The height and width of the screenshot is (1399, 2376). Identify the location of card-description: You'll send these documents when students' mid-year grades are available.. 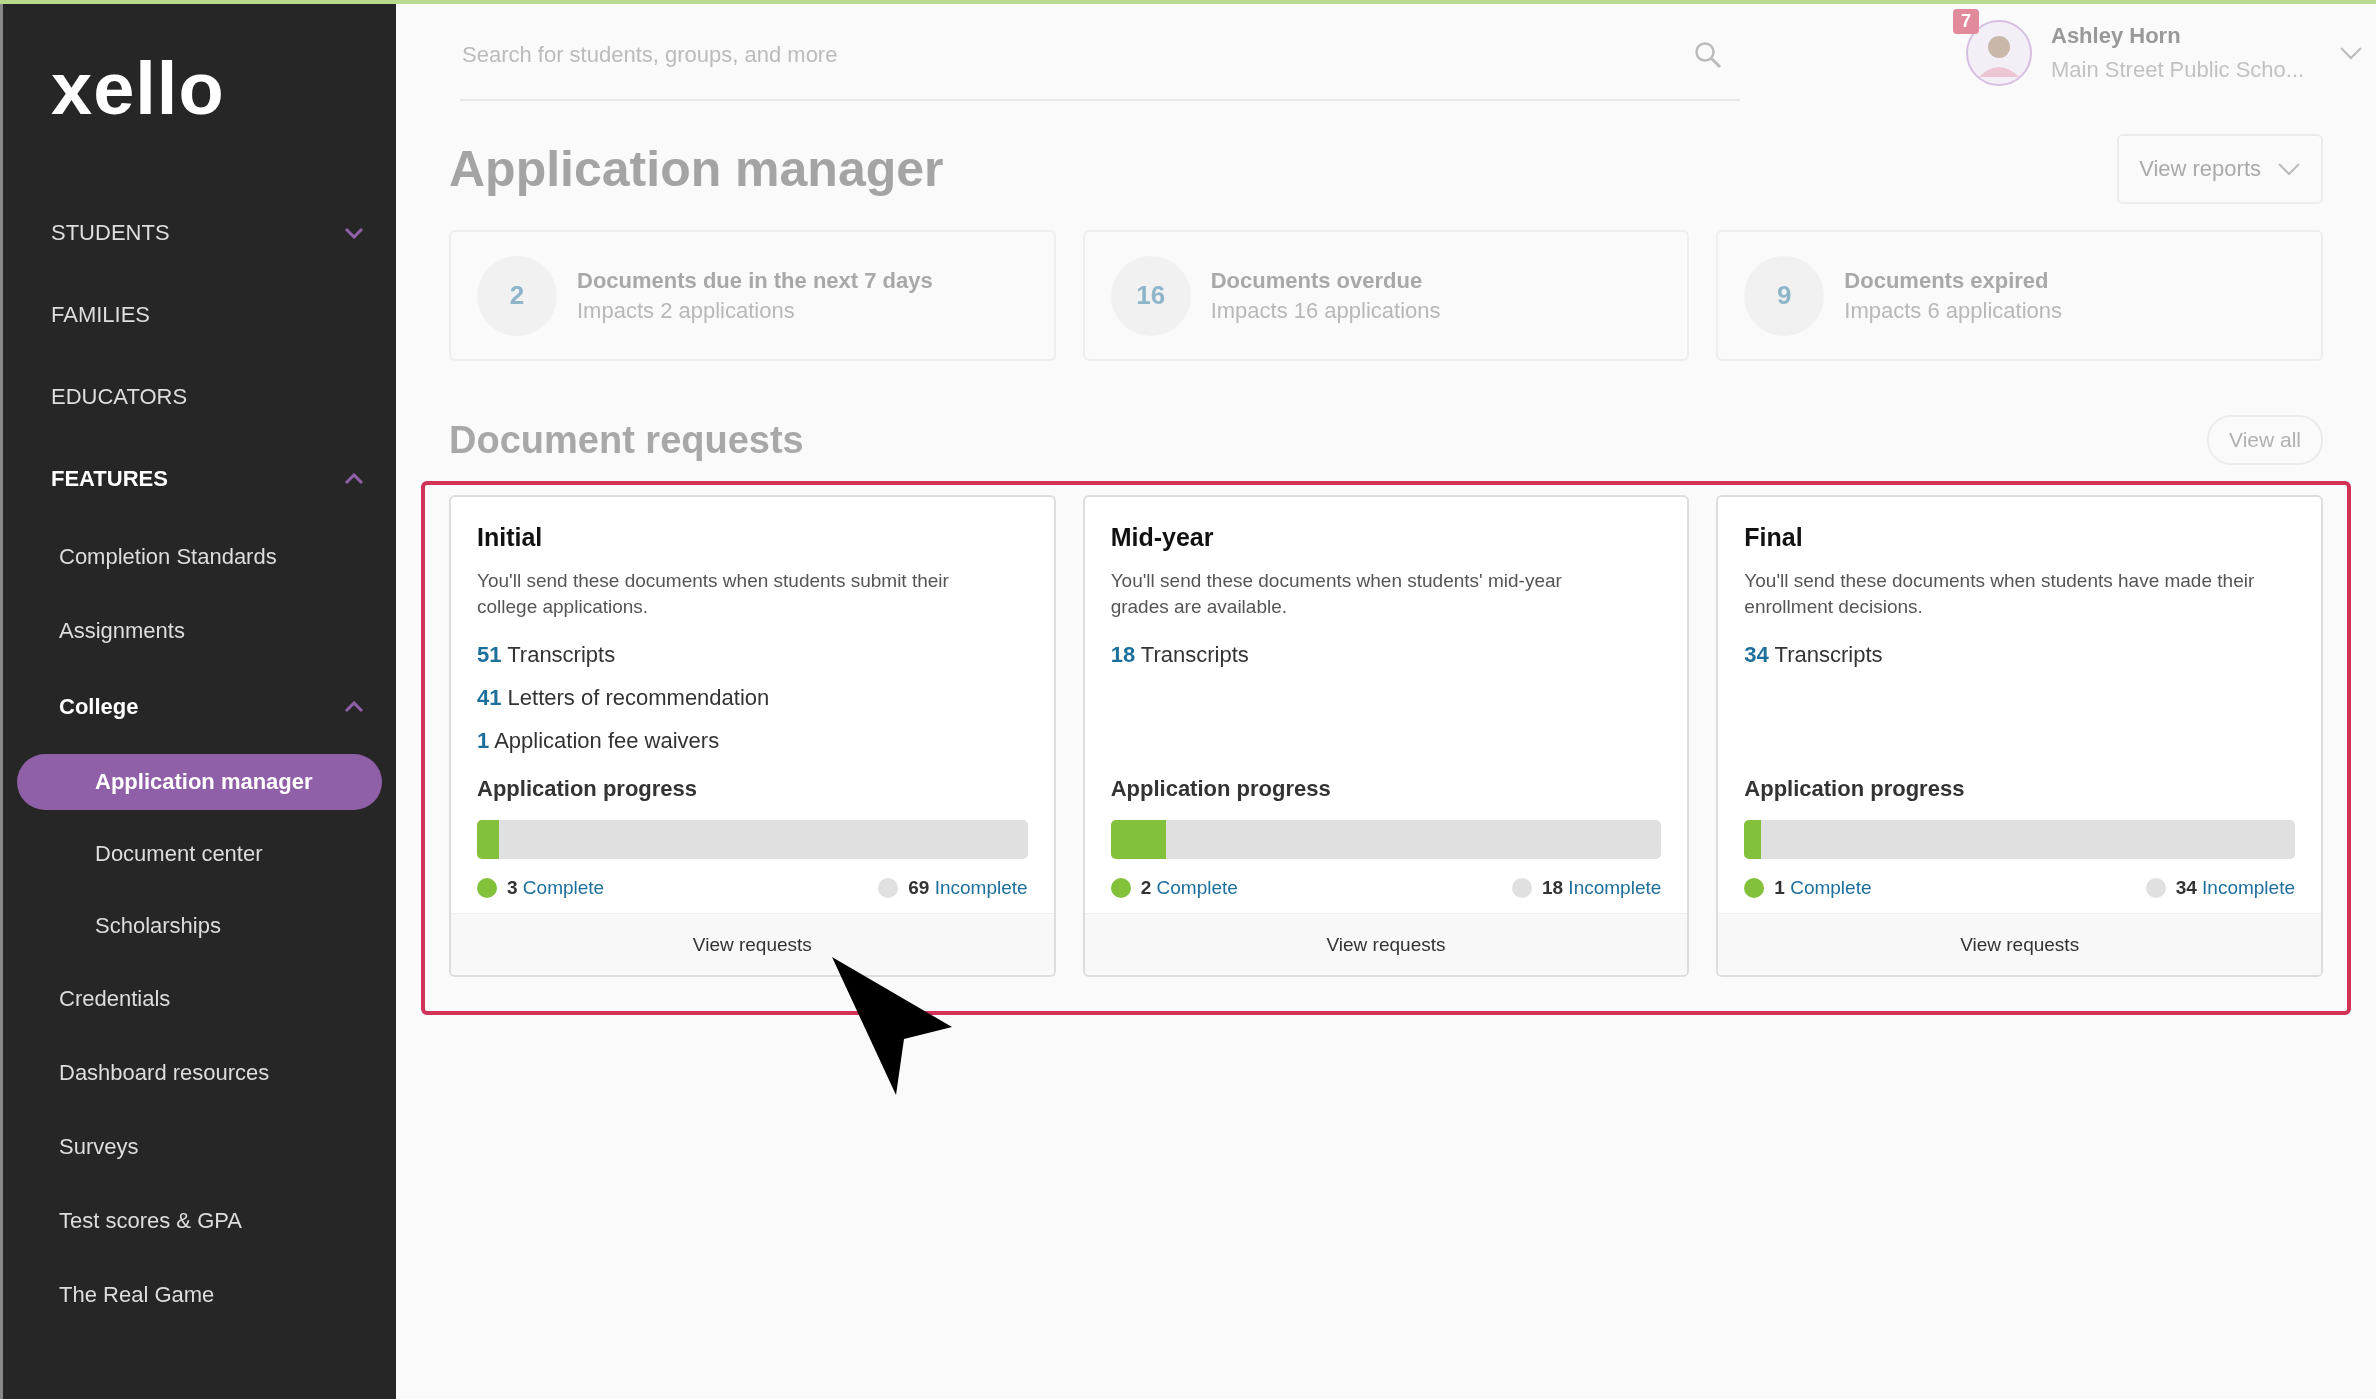
(1336, 594).